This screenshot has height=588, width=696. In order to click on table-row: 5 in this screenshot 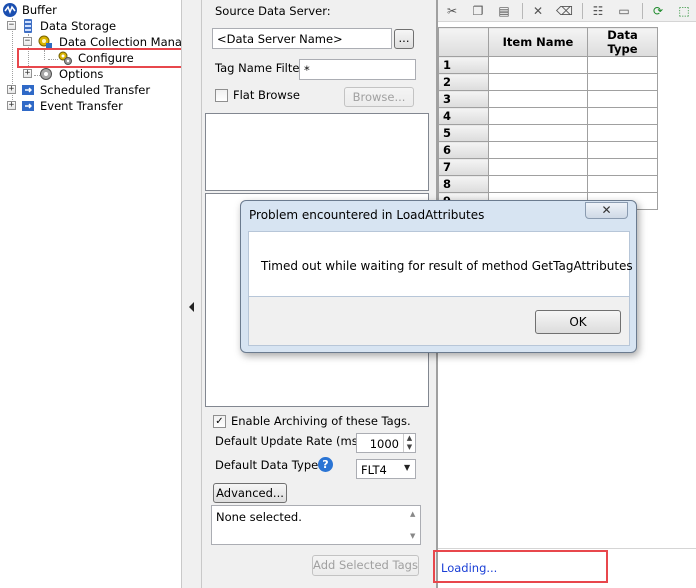, I will do `click(548, 133)`.